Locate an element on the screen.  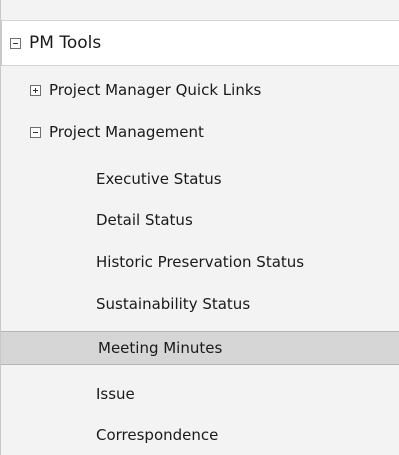
tree-item-label: Historic Preservation Status is located at coordinates (200, 262).